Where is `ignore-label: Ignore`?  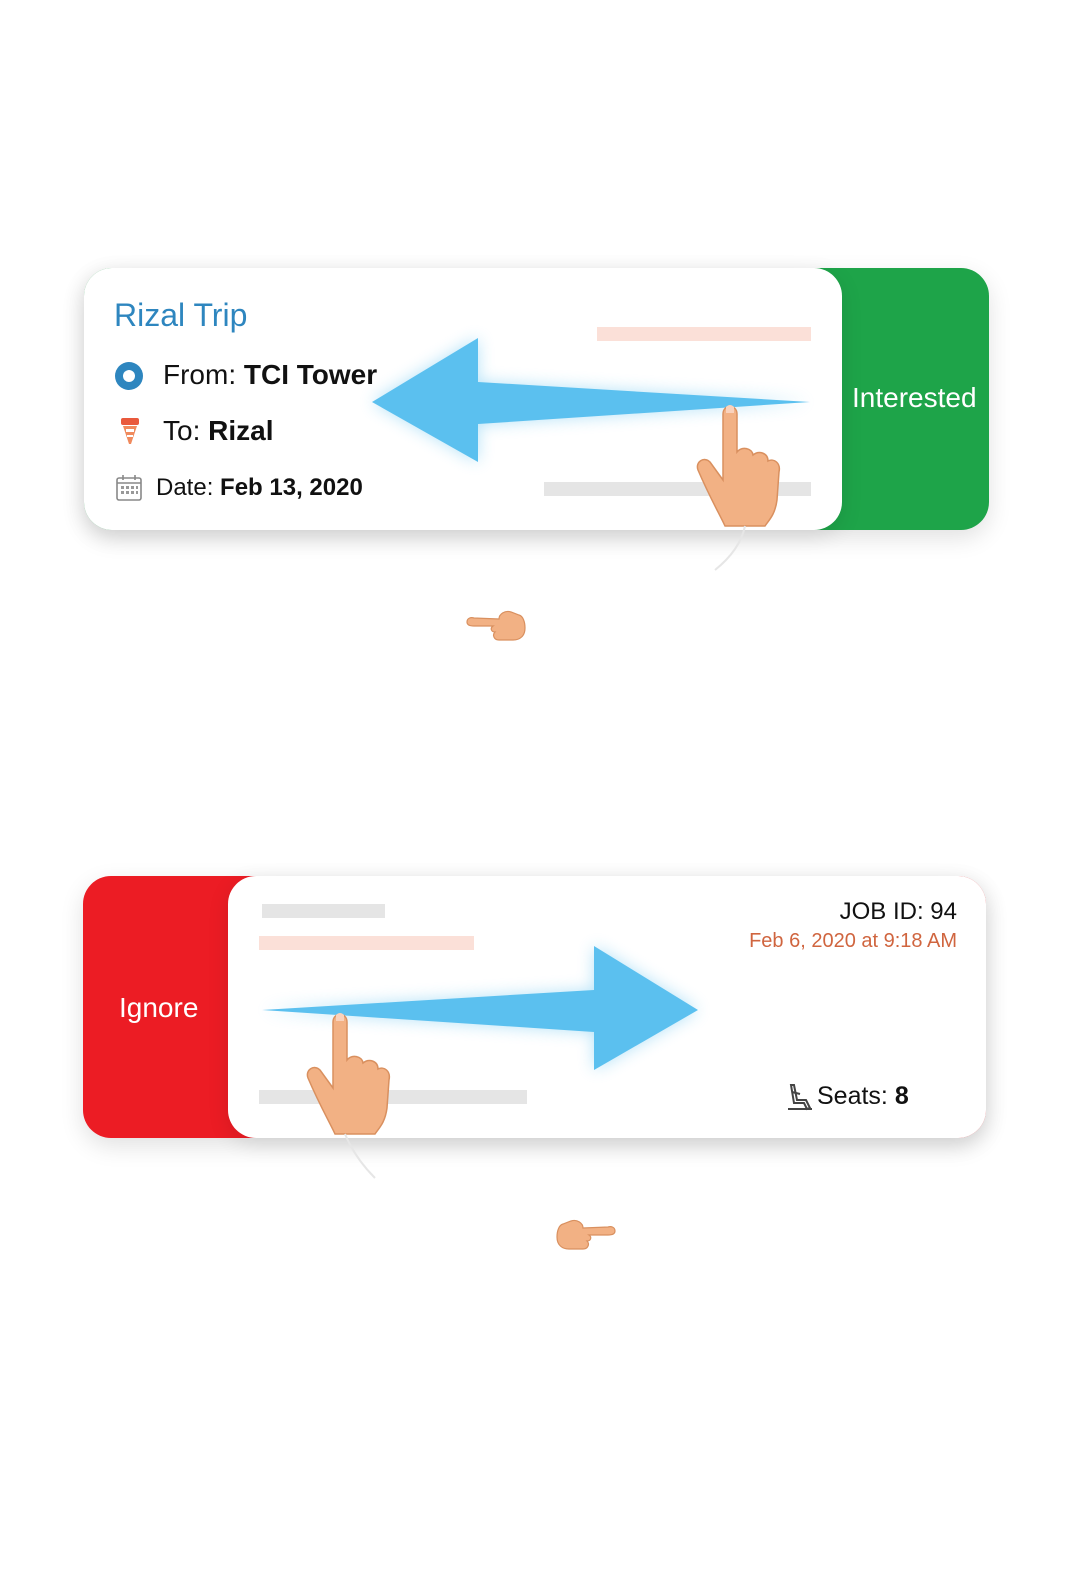 ignore-label: Ignore is located at coordinates (159, 1007).